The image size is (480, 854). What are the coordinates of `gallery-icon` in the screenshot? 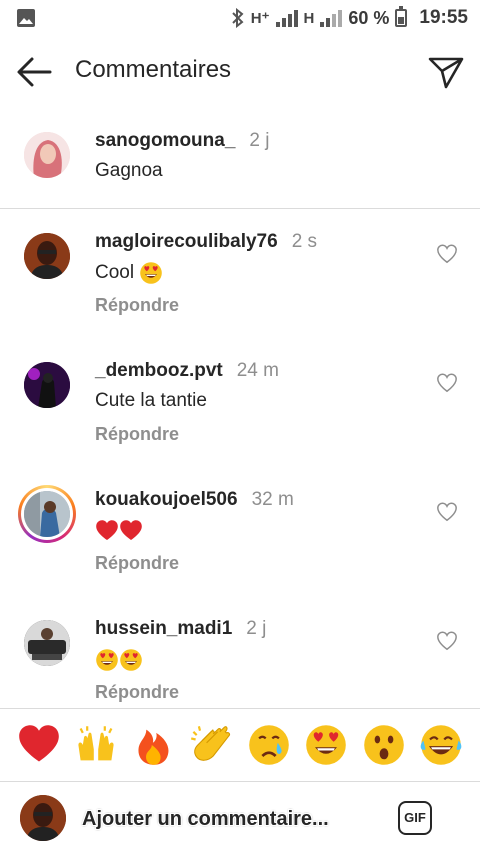 It's located at (26, 18).